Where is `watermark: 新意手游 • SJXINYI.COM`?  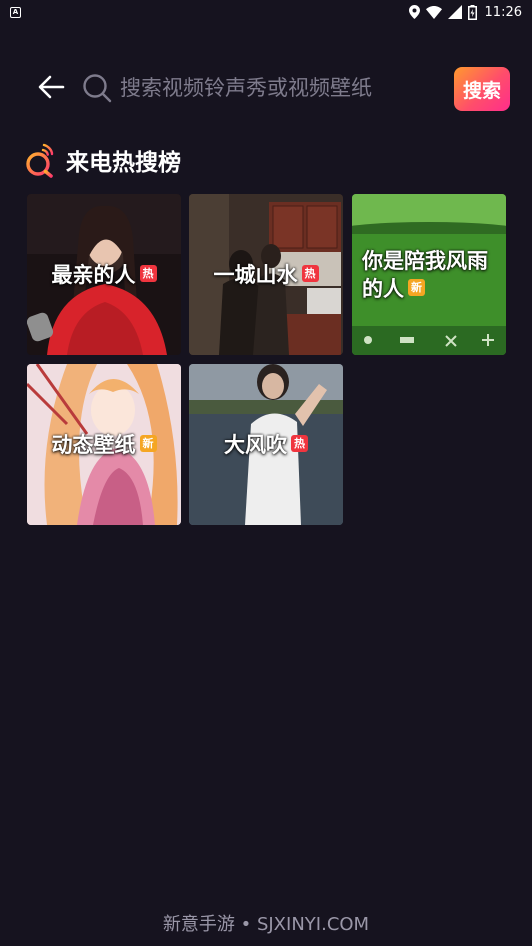
watermark: 新意手游 • SJXINYI.COM is located at coordinates (266, 924).